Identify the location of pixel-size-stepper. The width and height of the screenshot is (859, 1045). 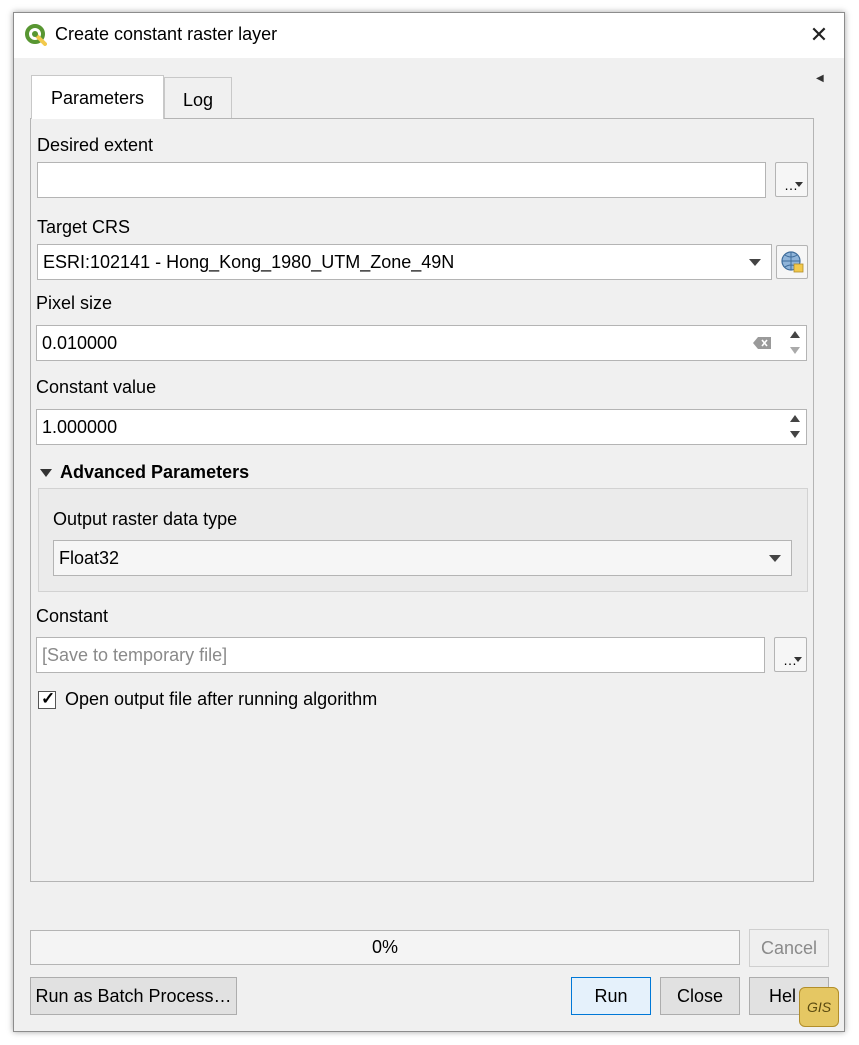
(796, 343).